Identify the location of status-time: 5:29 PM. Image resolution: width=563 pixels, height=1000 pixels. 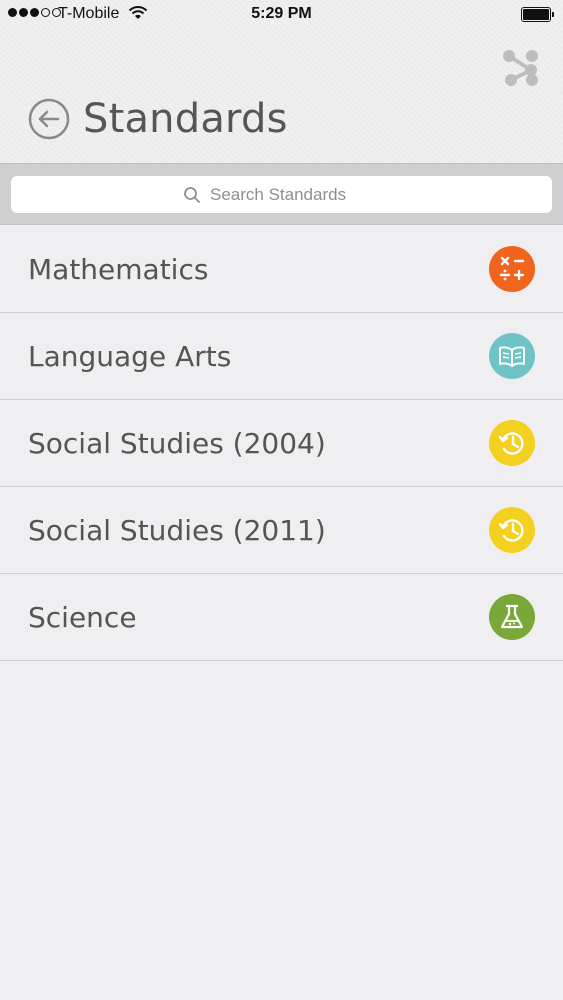
(281, 13).